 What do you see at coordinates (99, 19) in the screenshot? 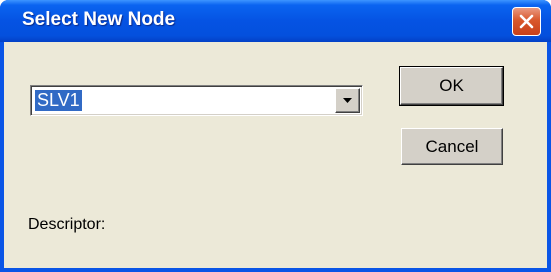
I see `window-title: Select New Node` at bounding box center [99, 19].